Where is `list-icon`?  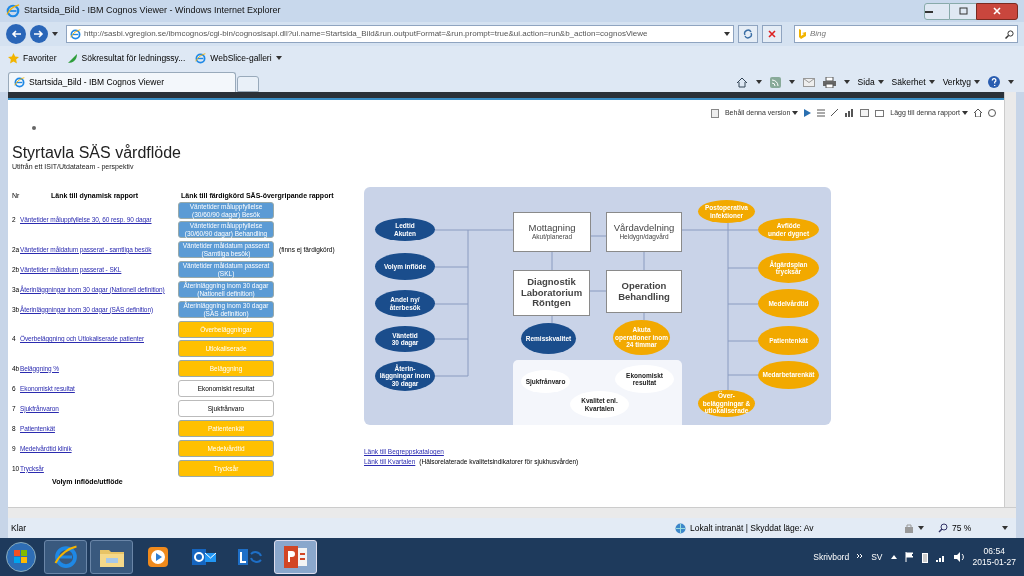
list-icon is located at coordinates (821, 113).